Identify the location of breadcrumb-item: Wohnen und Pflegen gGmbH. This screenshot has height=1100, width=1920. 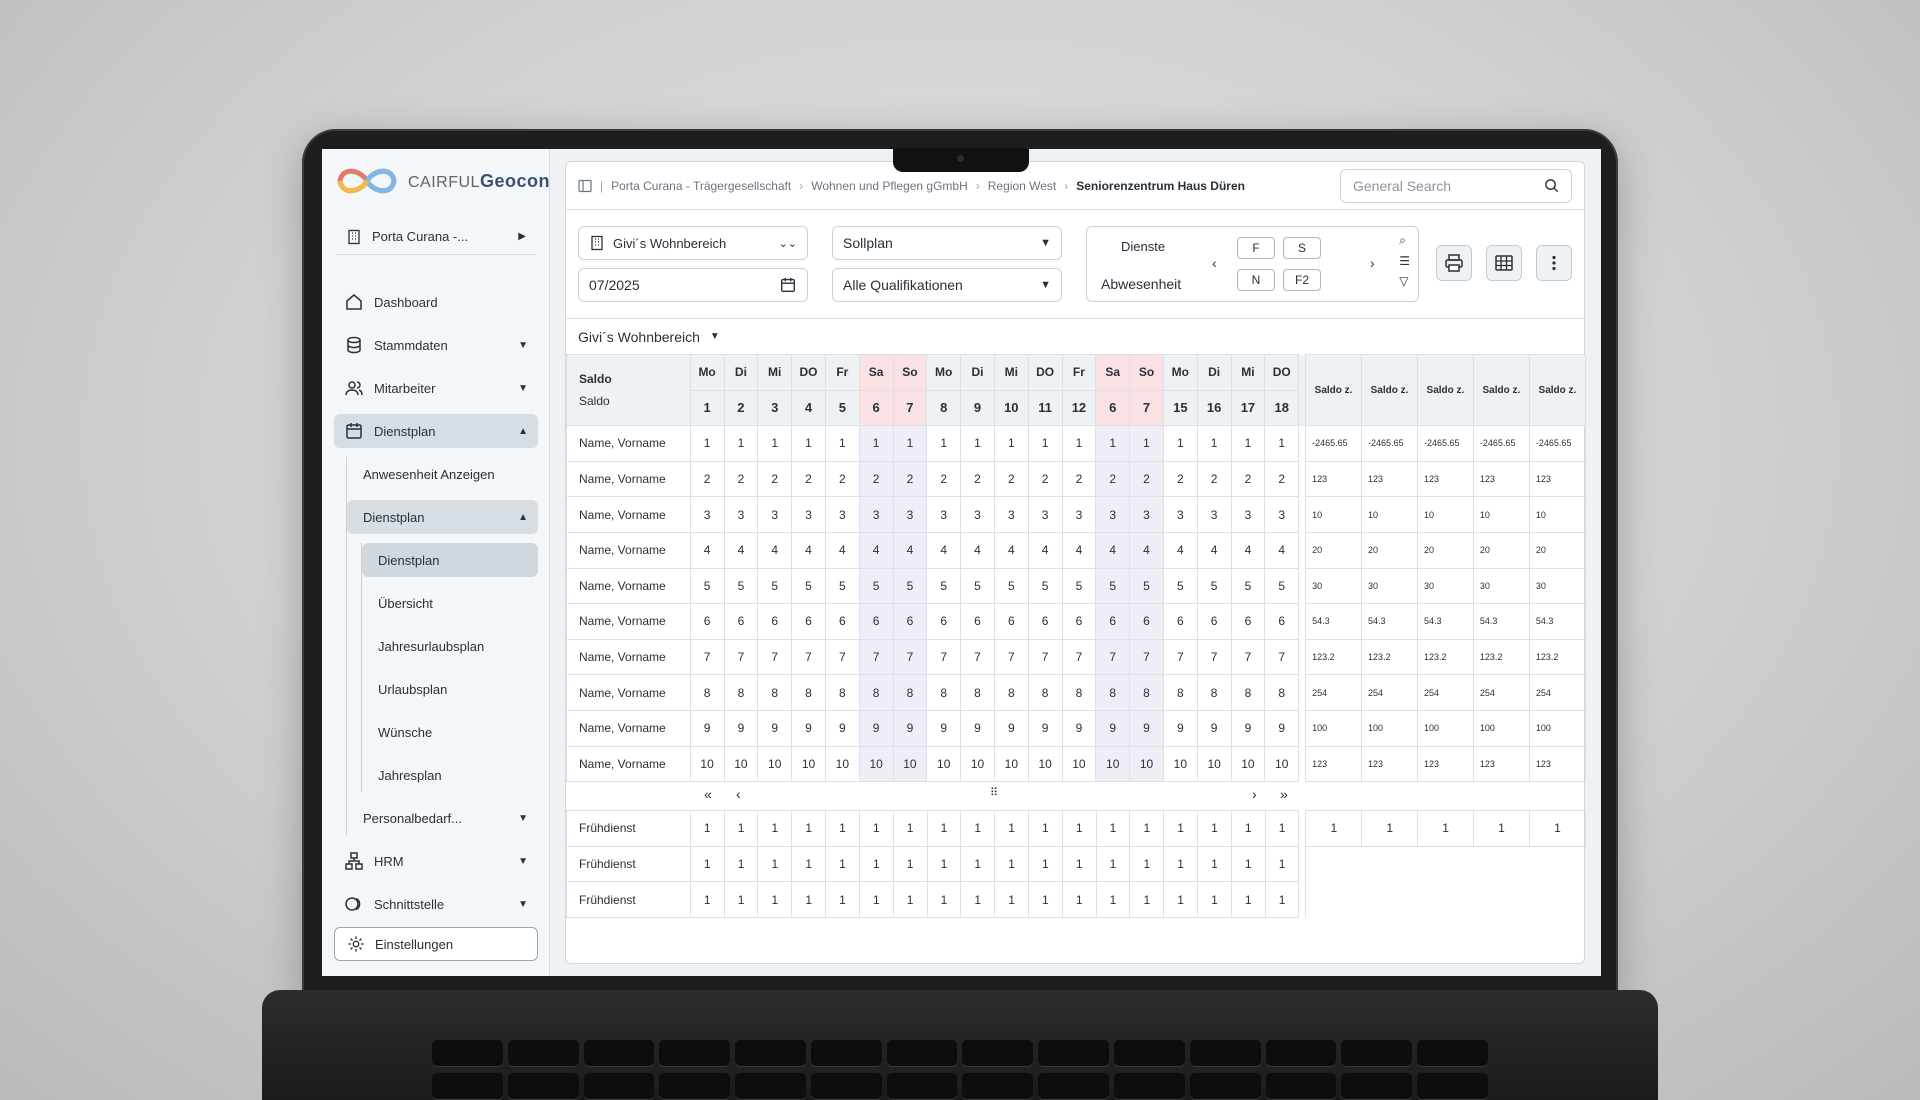
(889, 186).